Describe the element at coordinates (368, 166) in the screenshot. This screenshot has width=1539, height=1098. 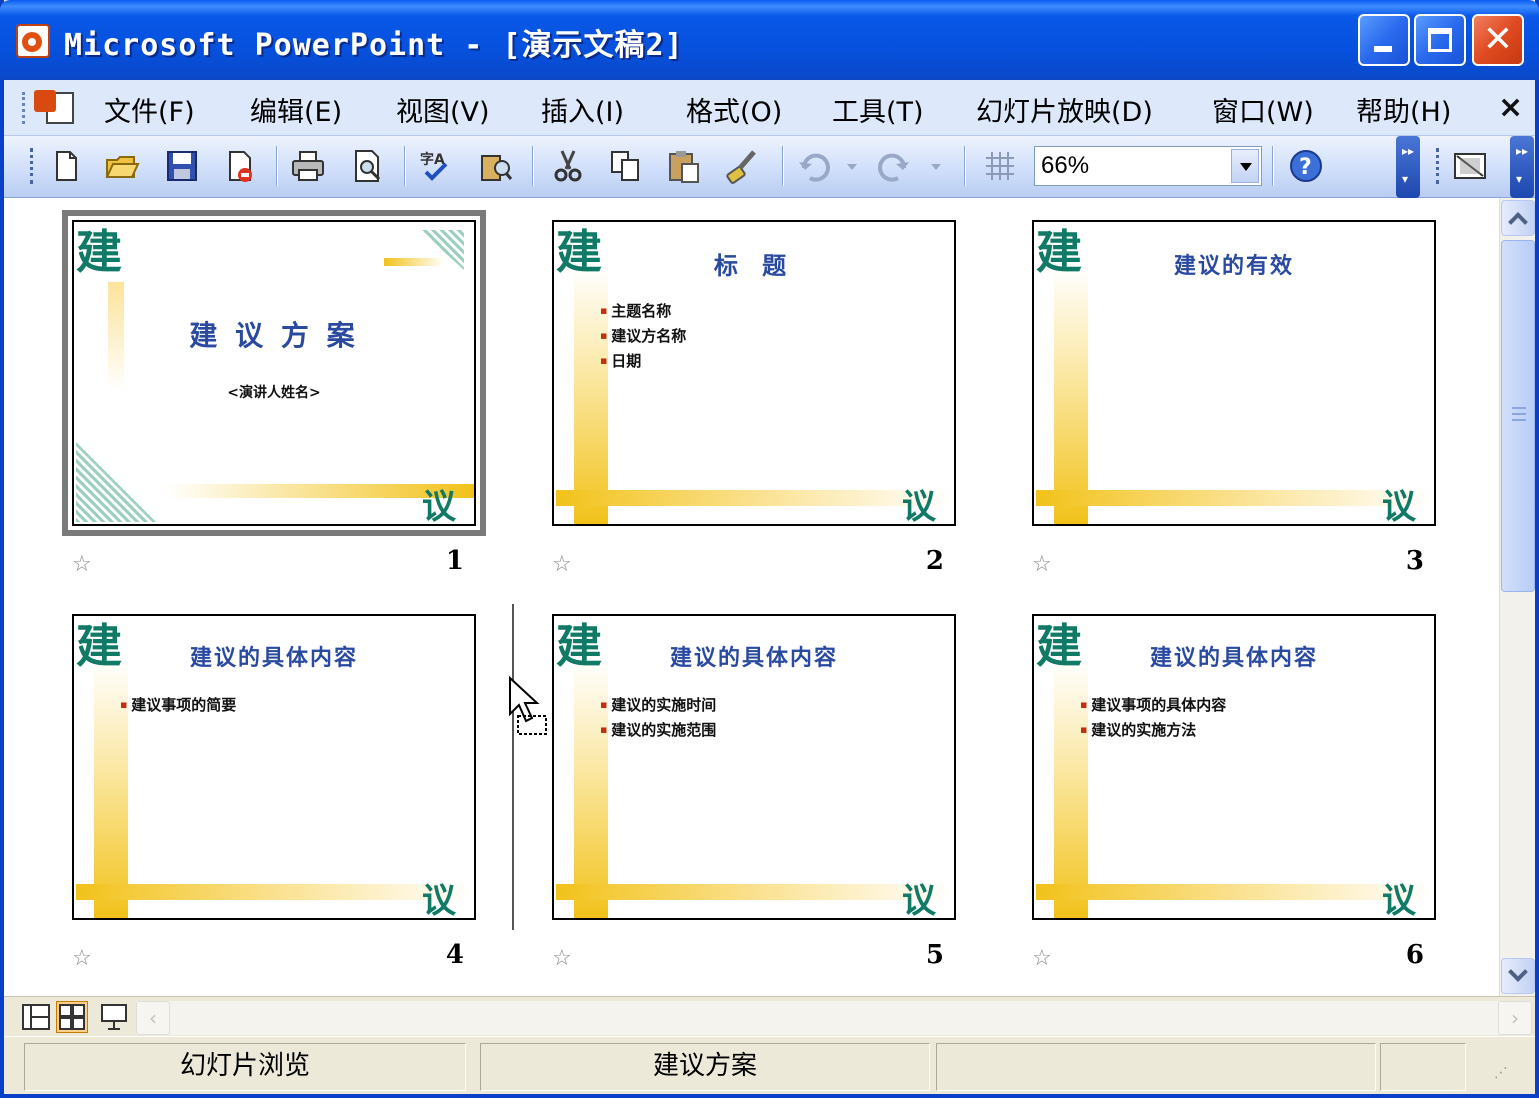
I see `print-preview-icon` at that location.